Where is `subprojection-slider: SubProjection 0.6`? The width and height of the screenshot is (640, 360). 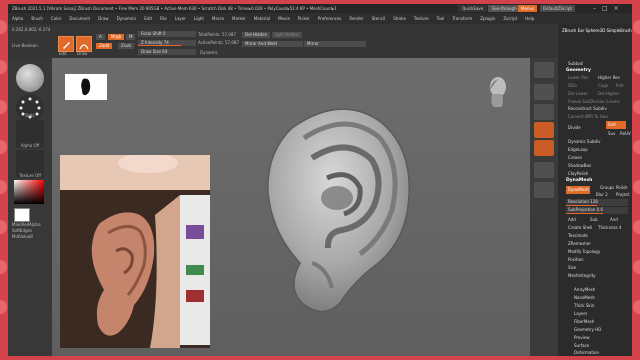 subprojection-slider: SubProjection 0.6 is located at coordinates (597, 210).